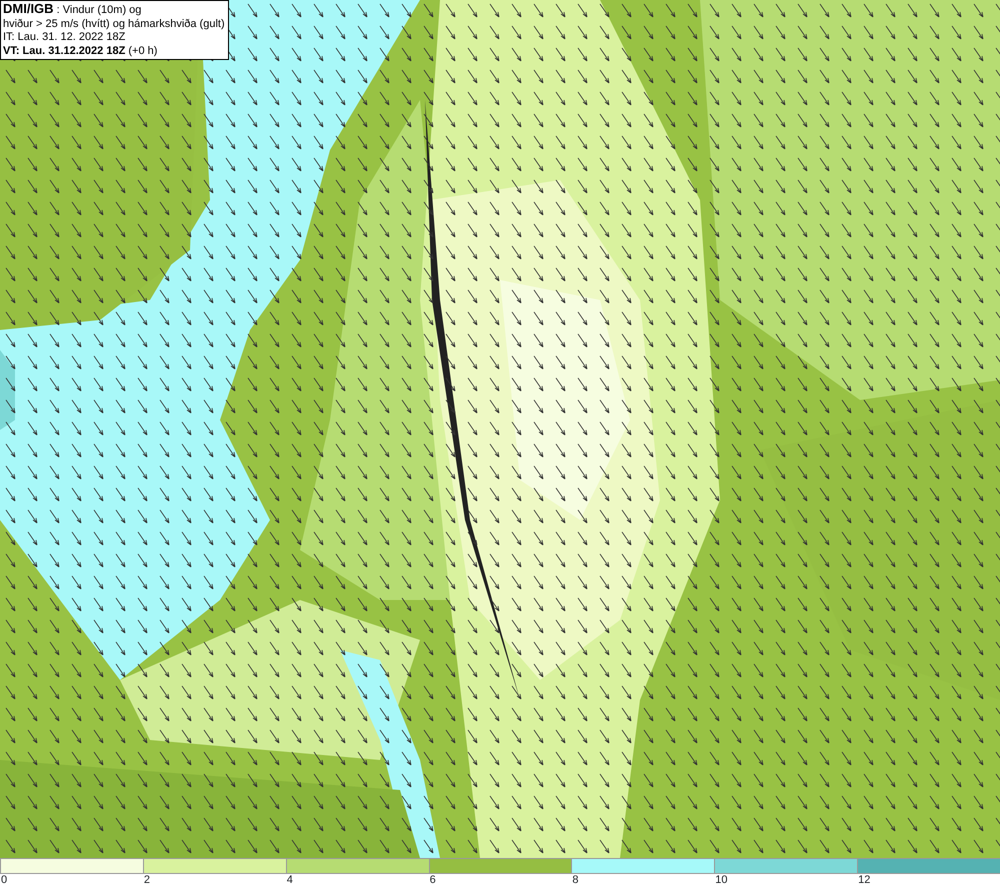  What do you see at coordinates (80, 51) in the screenshot?
I see `info-line: VT: Lau. 31.12.2022 18Z (+0 h)` at bounding box center [80, 51].